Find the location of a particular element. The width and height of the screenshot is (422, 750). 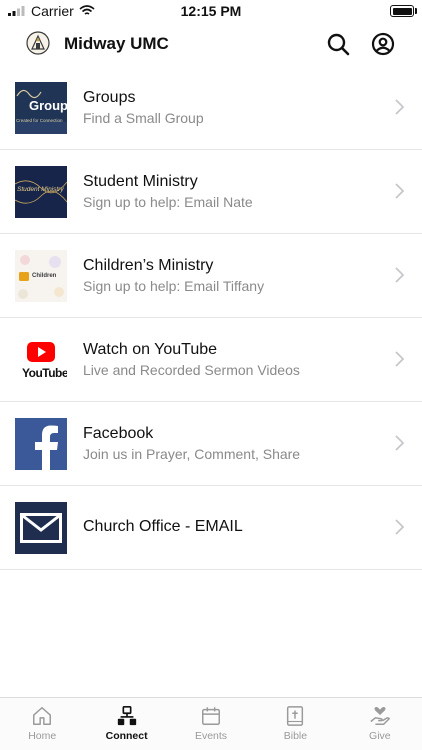

list-item-title: Watch on YouTube is located at coordinates (150, 349).